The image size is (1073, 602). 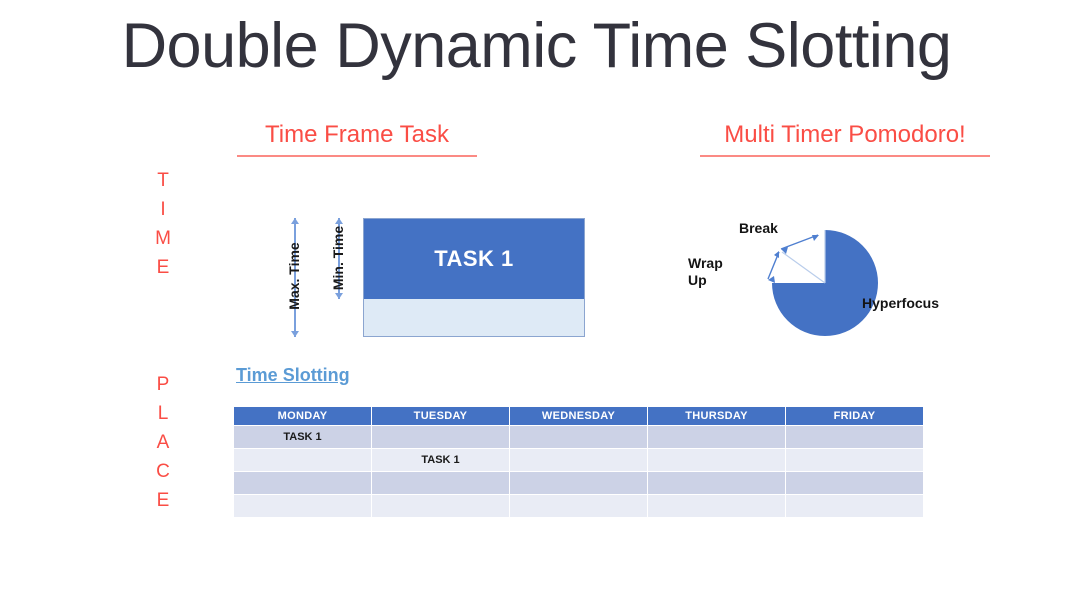 I want to click on section-heading-multi-timer-pomodoro-text: Multi Timer Pomodoro!, so click(x=845, y=134).